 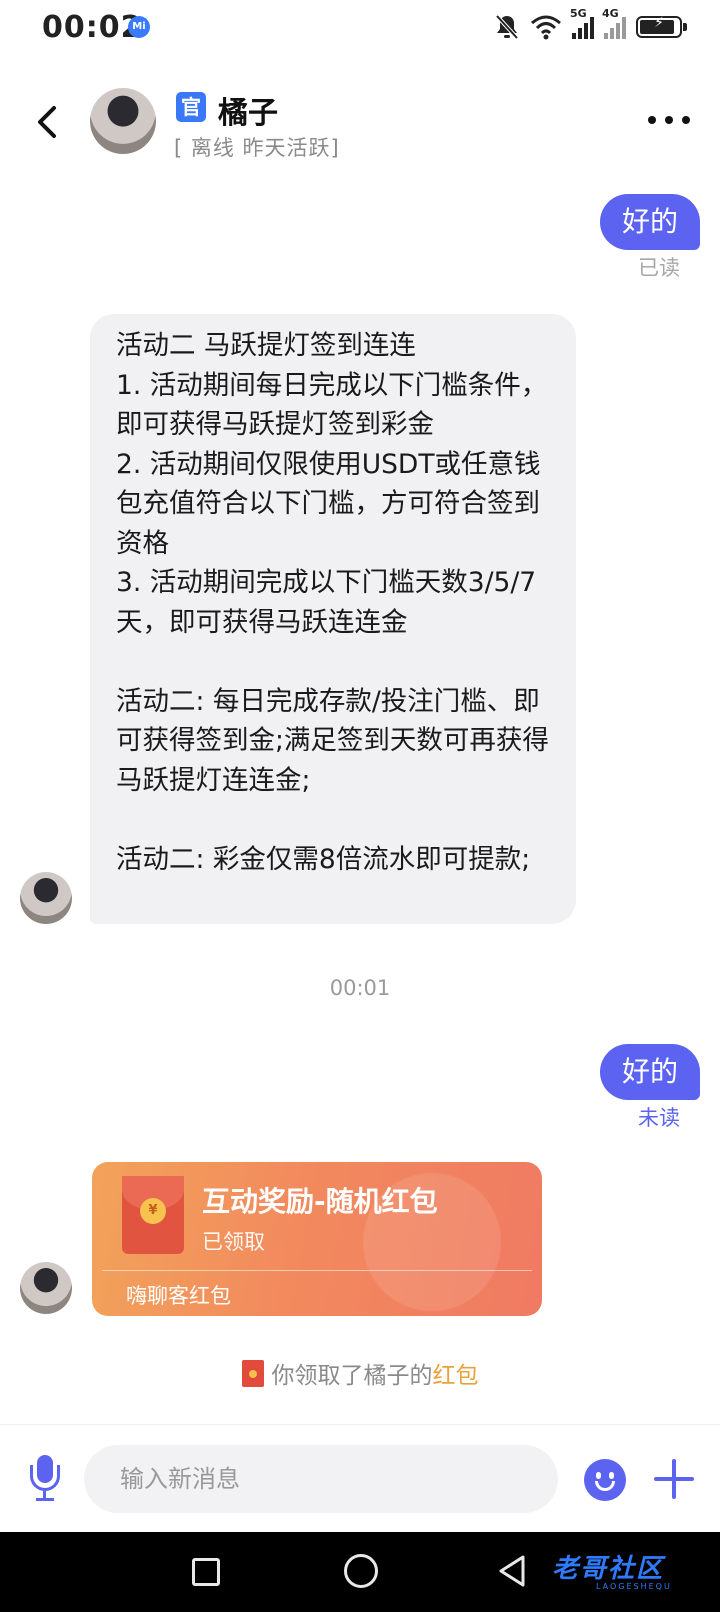 I want to click on message-input-bar, so click(x=360, y=1478).